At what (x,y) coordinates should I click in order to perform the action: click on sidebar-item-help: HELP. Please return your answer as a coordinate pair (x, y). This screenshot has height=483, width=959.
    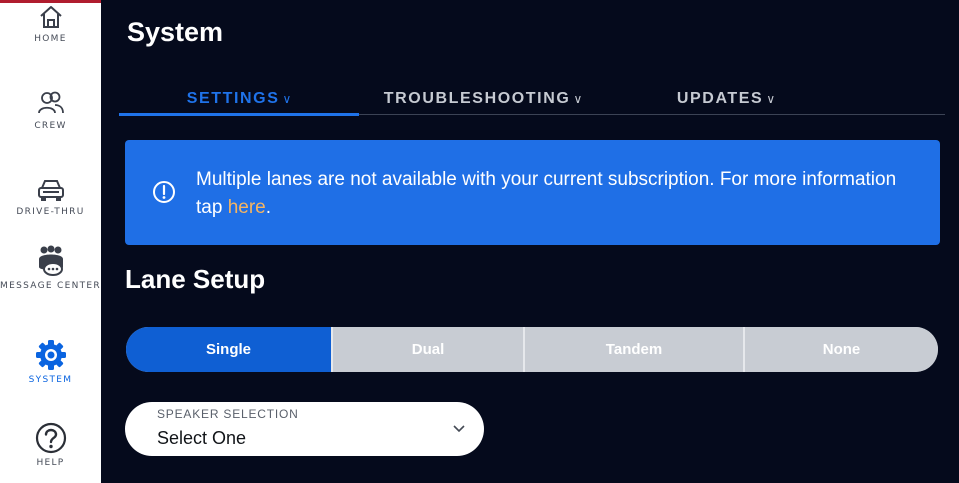
    Looking at the image, I should click on (50, 445).